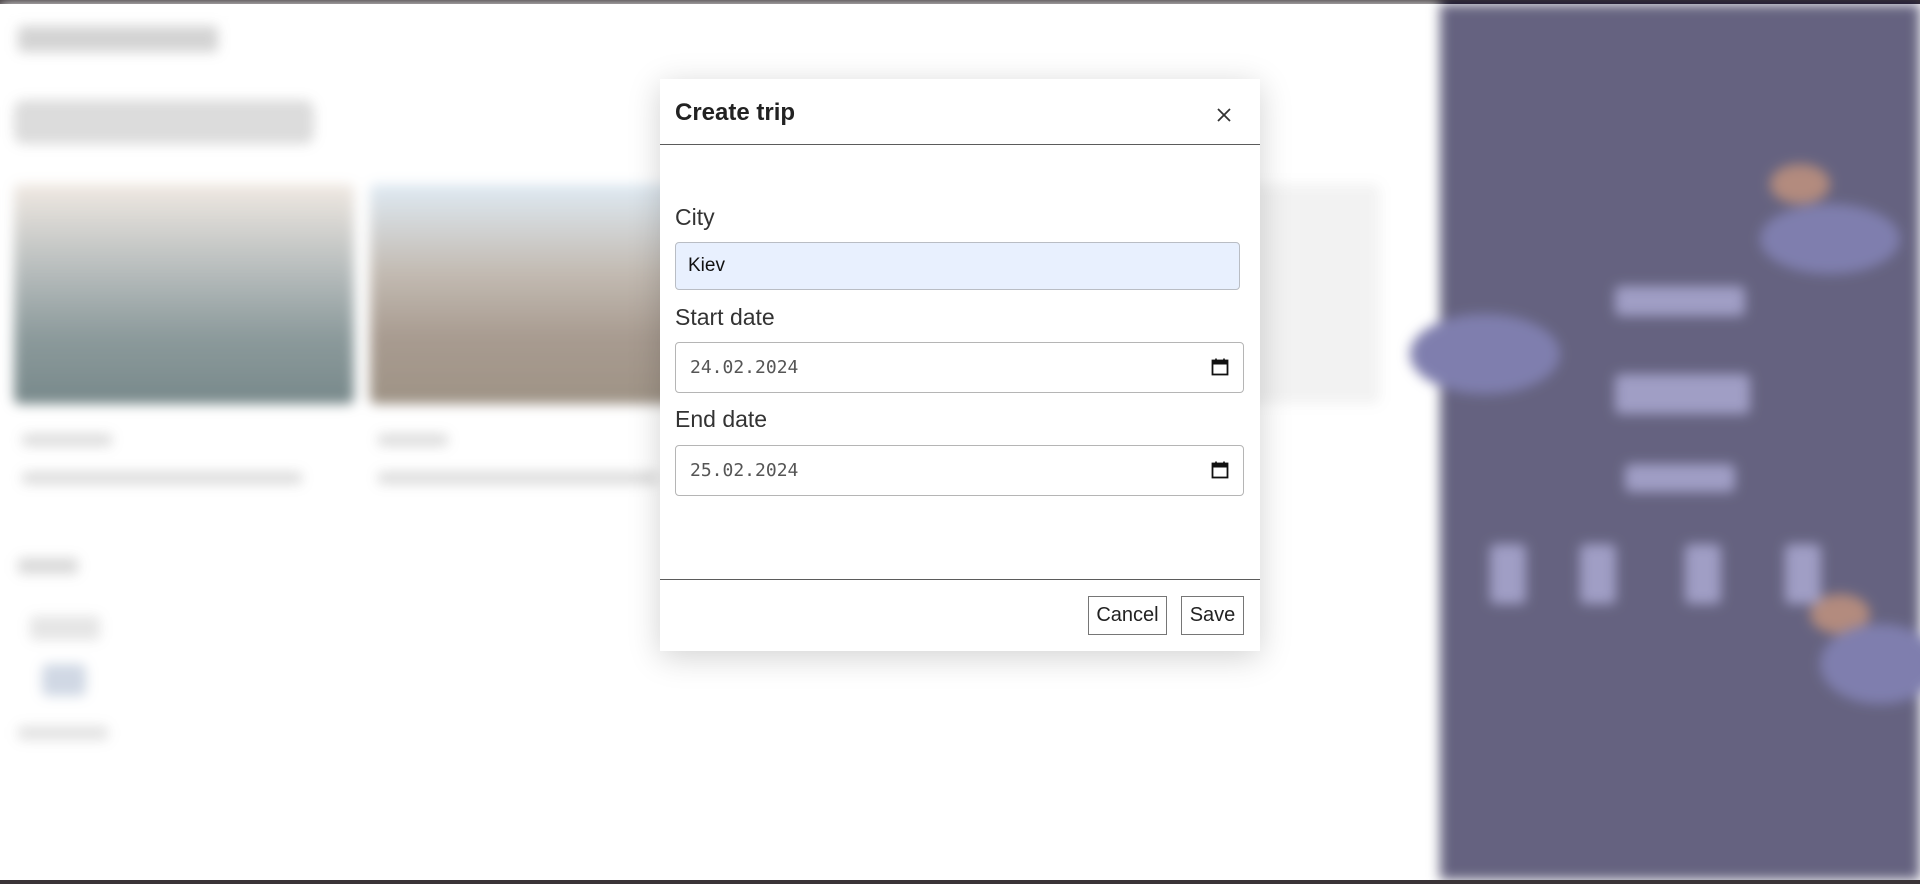 This screenshot has height=884, width=1920. What do you see at coordinates (725, 317) in the screenshot?
I see `start-date-label: Start date` at bounding box center [725, 317].